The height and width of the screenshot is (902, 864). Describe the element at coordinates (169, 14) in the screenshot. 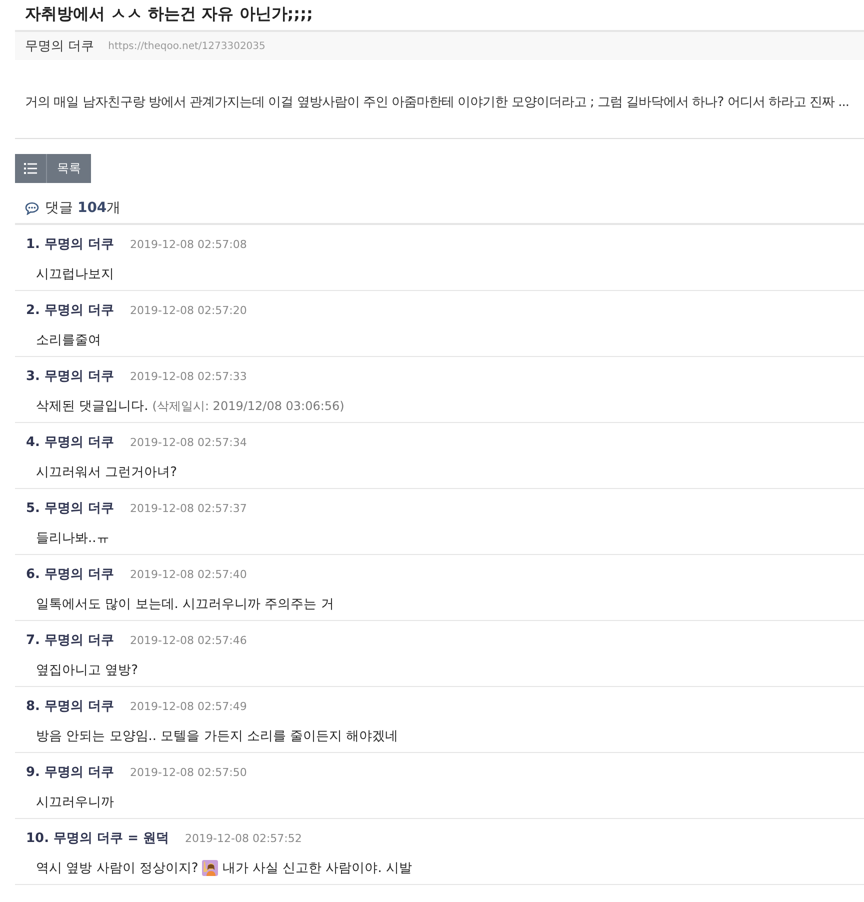

I see `post-title: 자취방에서 ㅅㅅ 하는건 자유 아닌가;;;;` at that location.